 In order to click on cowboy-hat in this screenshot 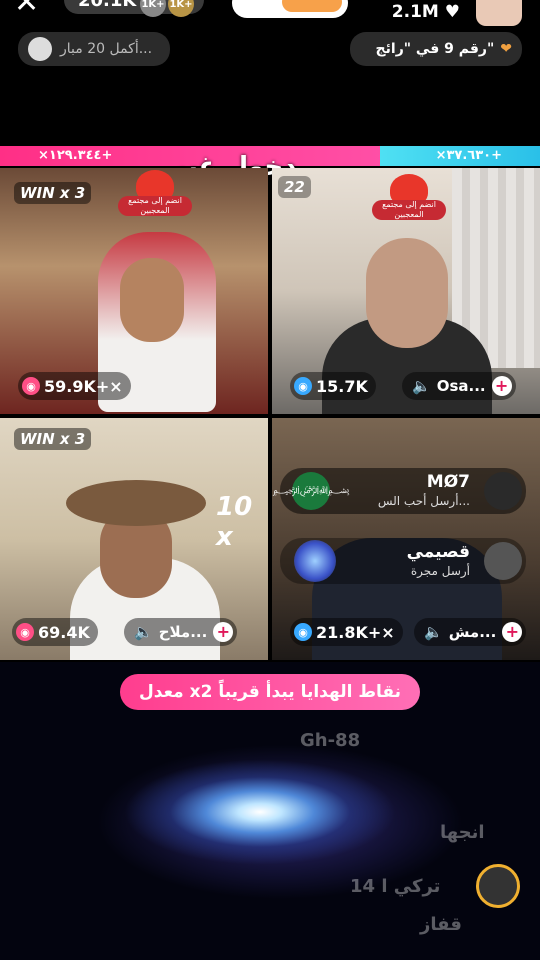, I will do `click(136, 503)`.